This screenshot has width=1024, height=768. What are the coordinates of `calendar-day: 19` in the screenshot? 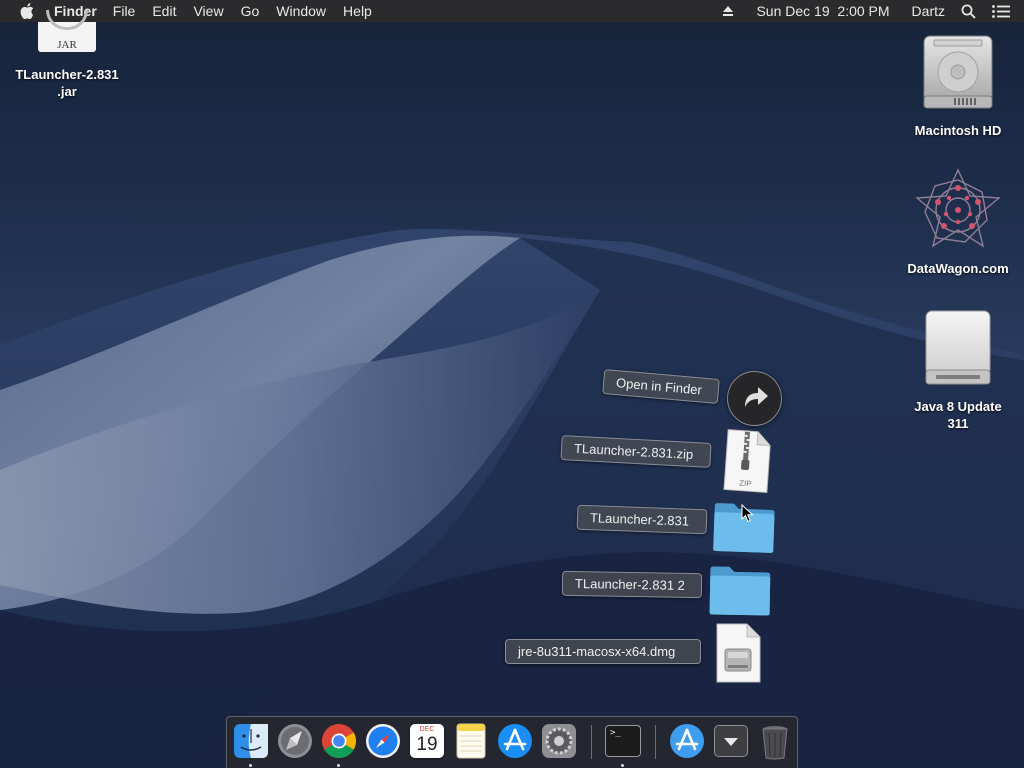 It's located at (427, 744).